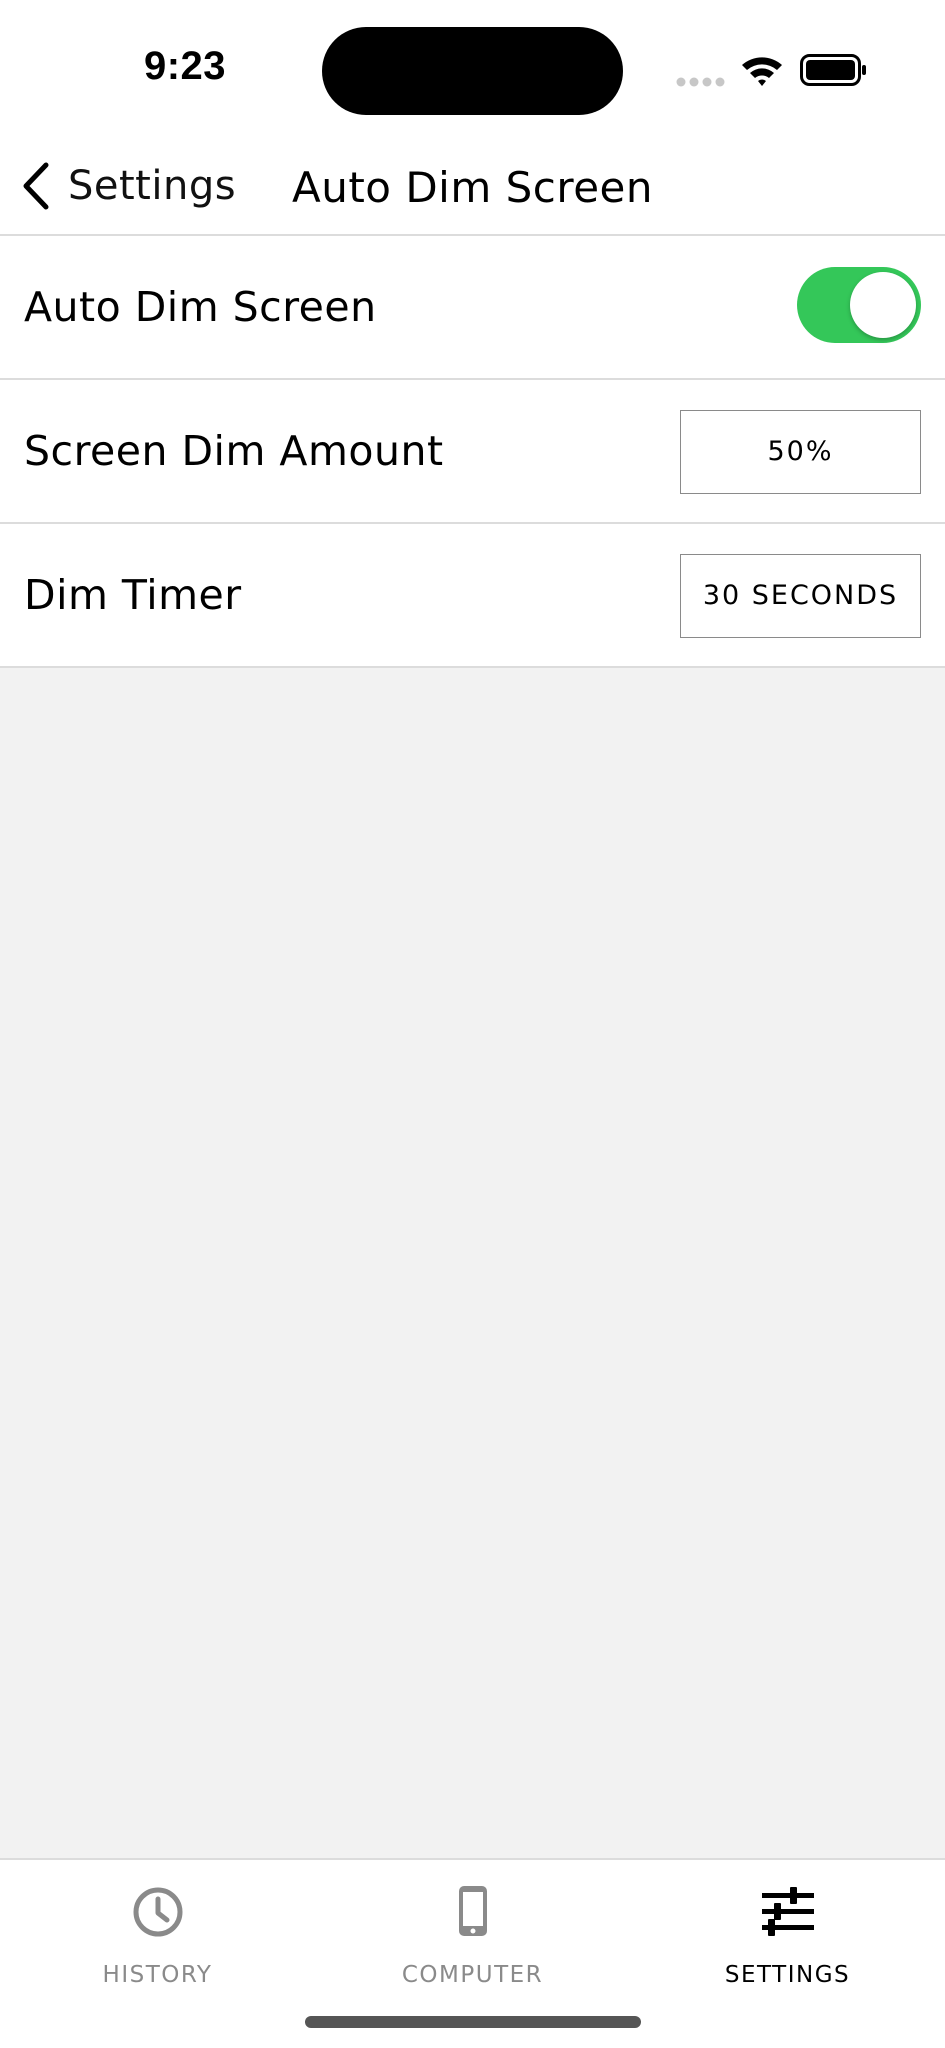 This screenshot has width=945, height=2048. I want to click on setting-label: Screen Dim Amount, so click(234, 451).